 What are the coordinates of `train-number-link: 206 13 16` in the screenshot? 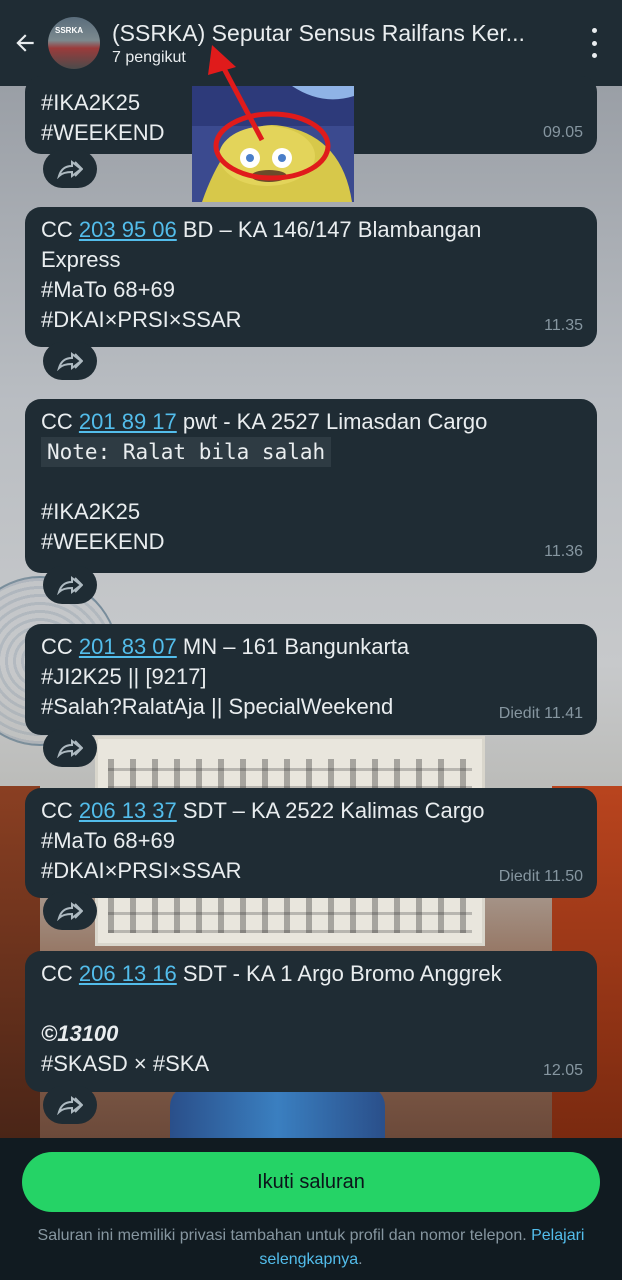 It's located at (128, 973).